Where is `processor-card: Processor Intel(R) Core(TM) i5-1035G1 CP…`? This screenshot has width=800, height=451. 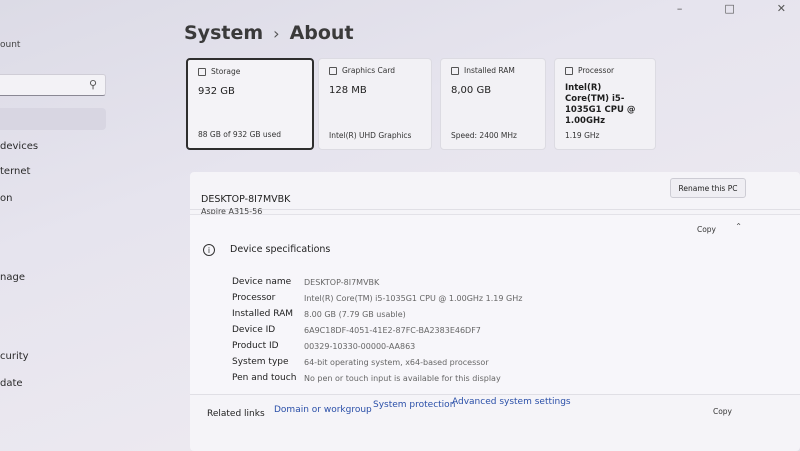 processor-card: Processor Intel(R) Core(TM) i5-1035G1 CP… is located at coordinates (605, 104).